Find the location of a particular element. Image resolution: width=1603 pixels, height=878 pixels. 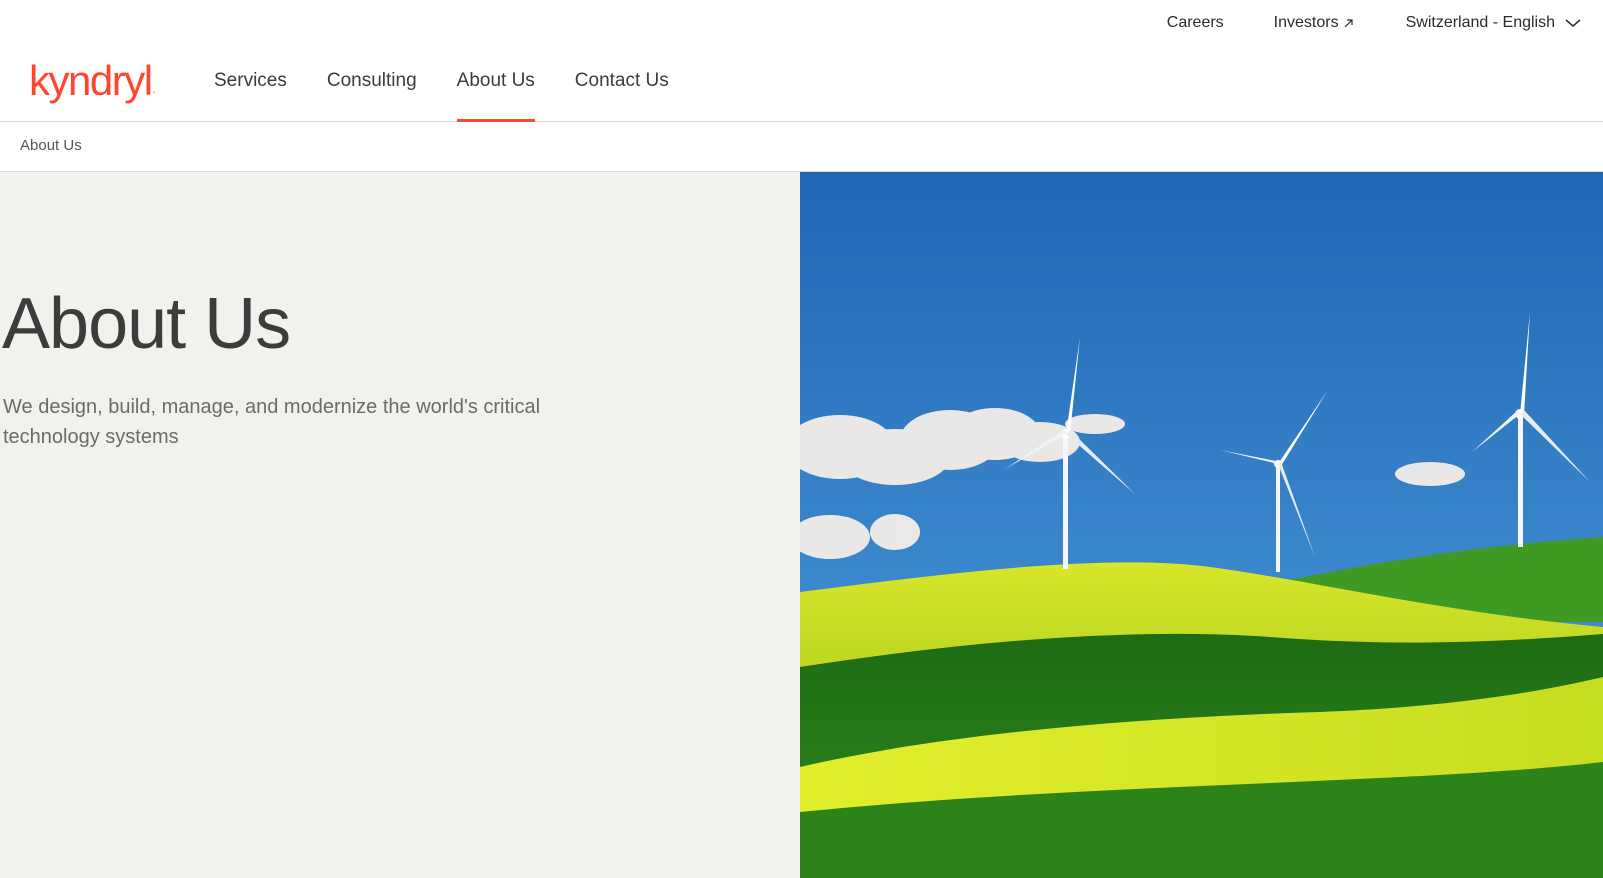

nav-item-consulting: Consulting is located at coordinates (372, 90).